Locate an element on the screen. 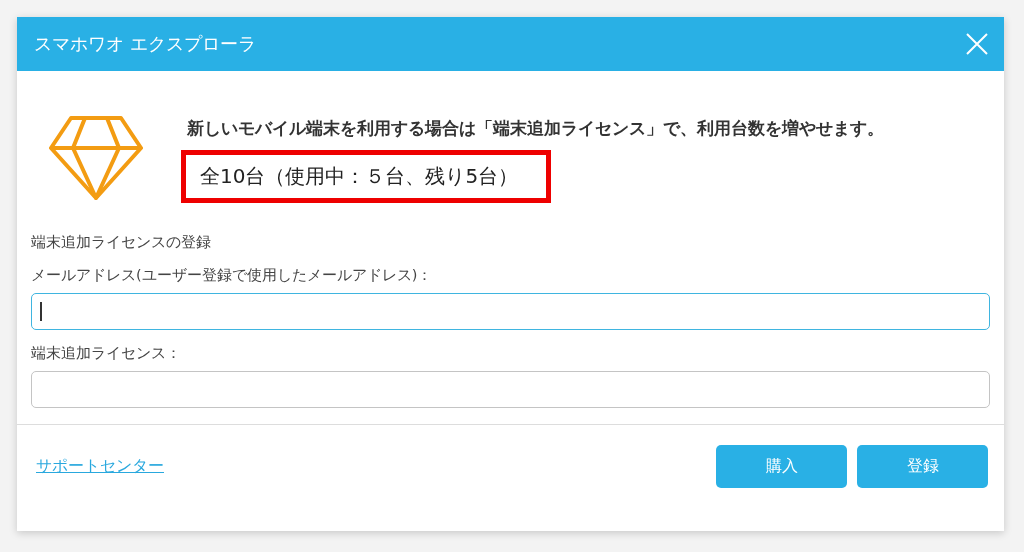 The height and width of the screenshot is (552, 1024). text-cursor is located at coordinates (41, 311).